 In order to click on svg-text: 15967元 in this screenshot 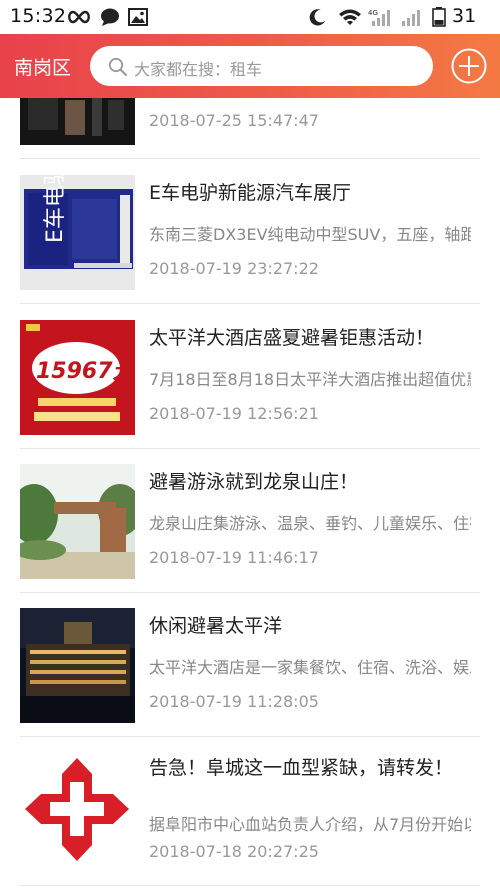, I will do `click(85, 371)`.